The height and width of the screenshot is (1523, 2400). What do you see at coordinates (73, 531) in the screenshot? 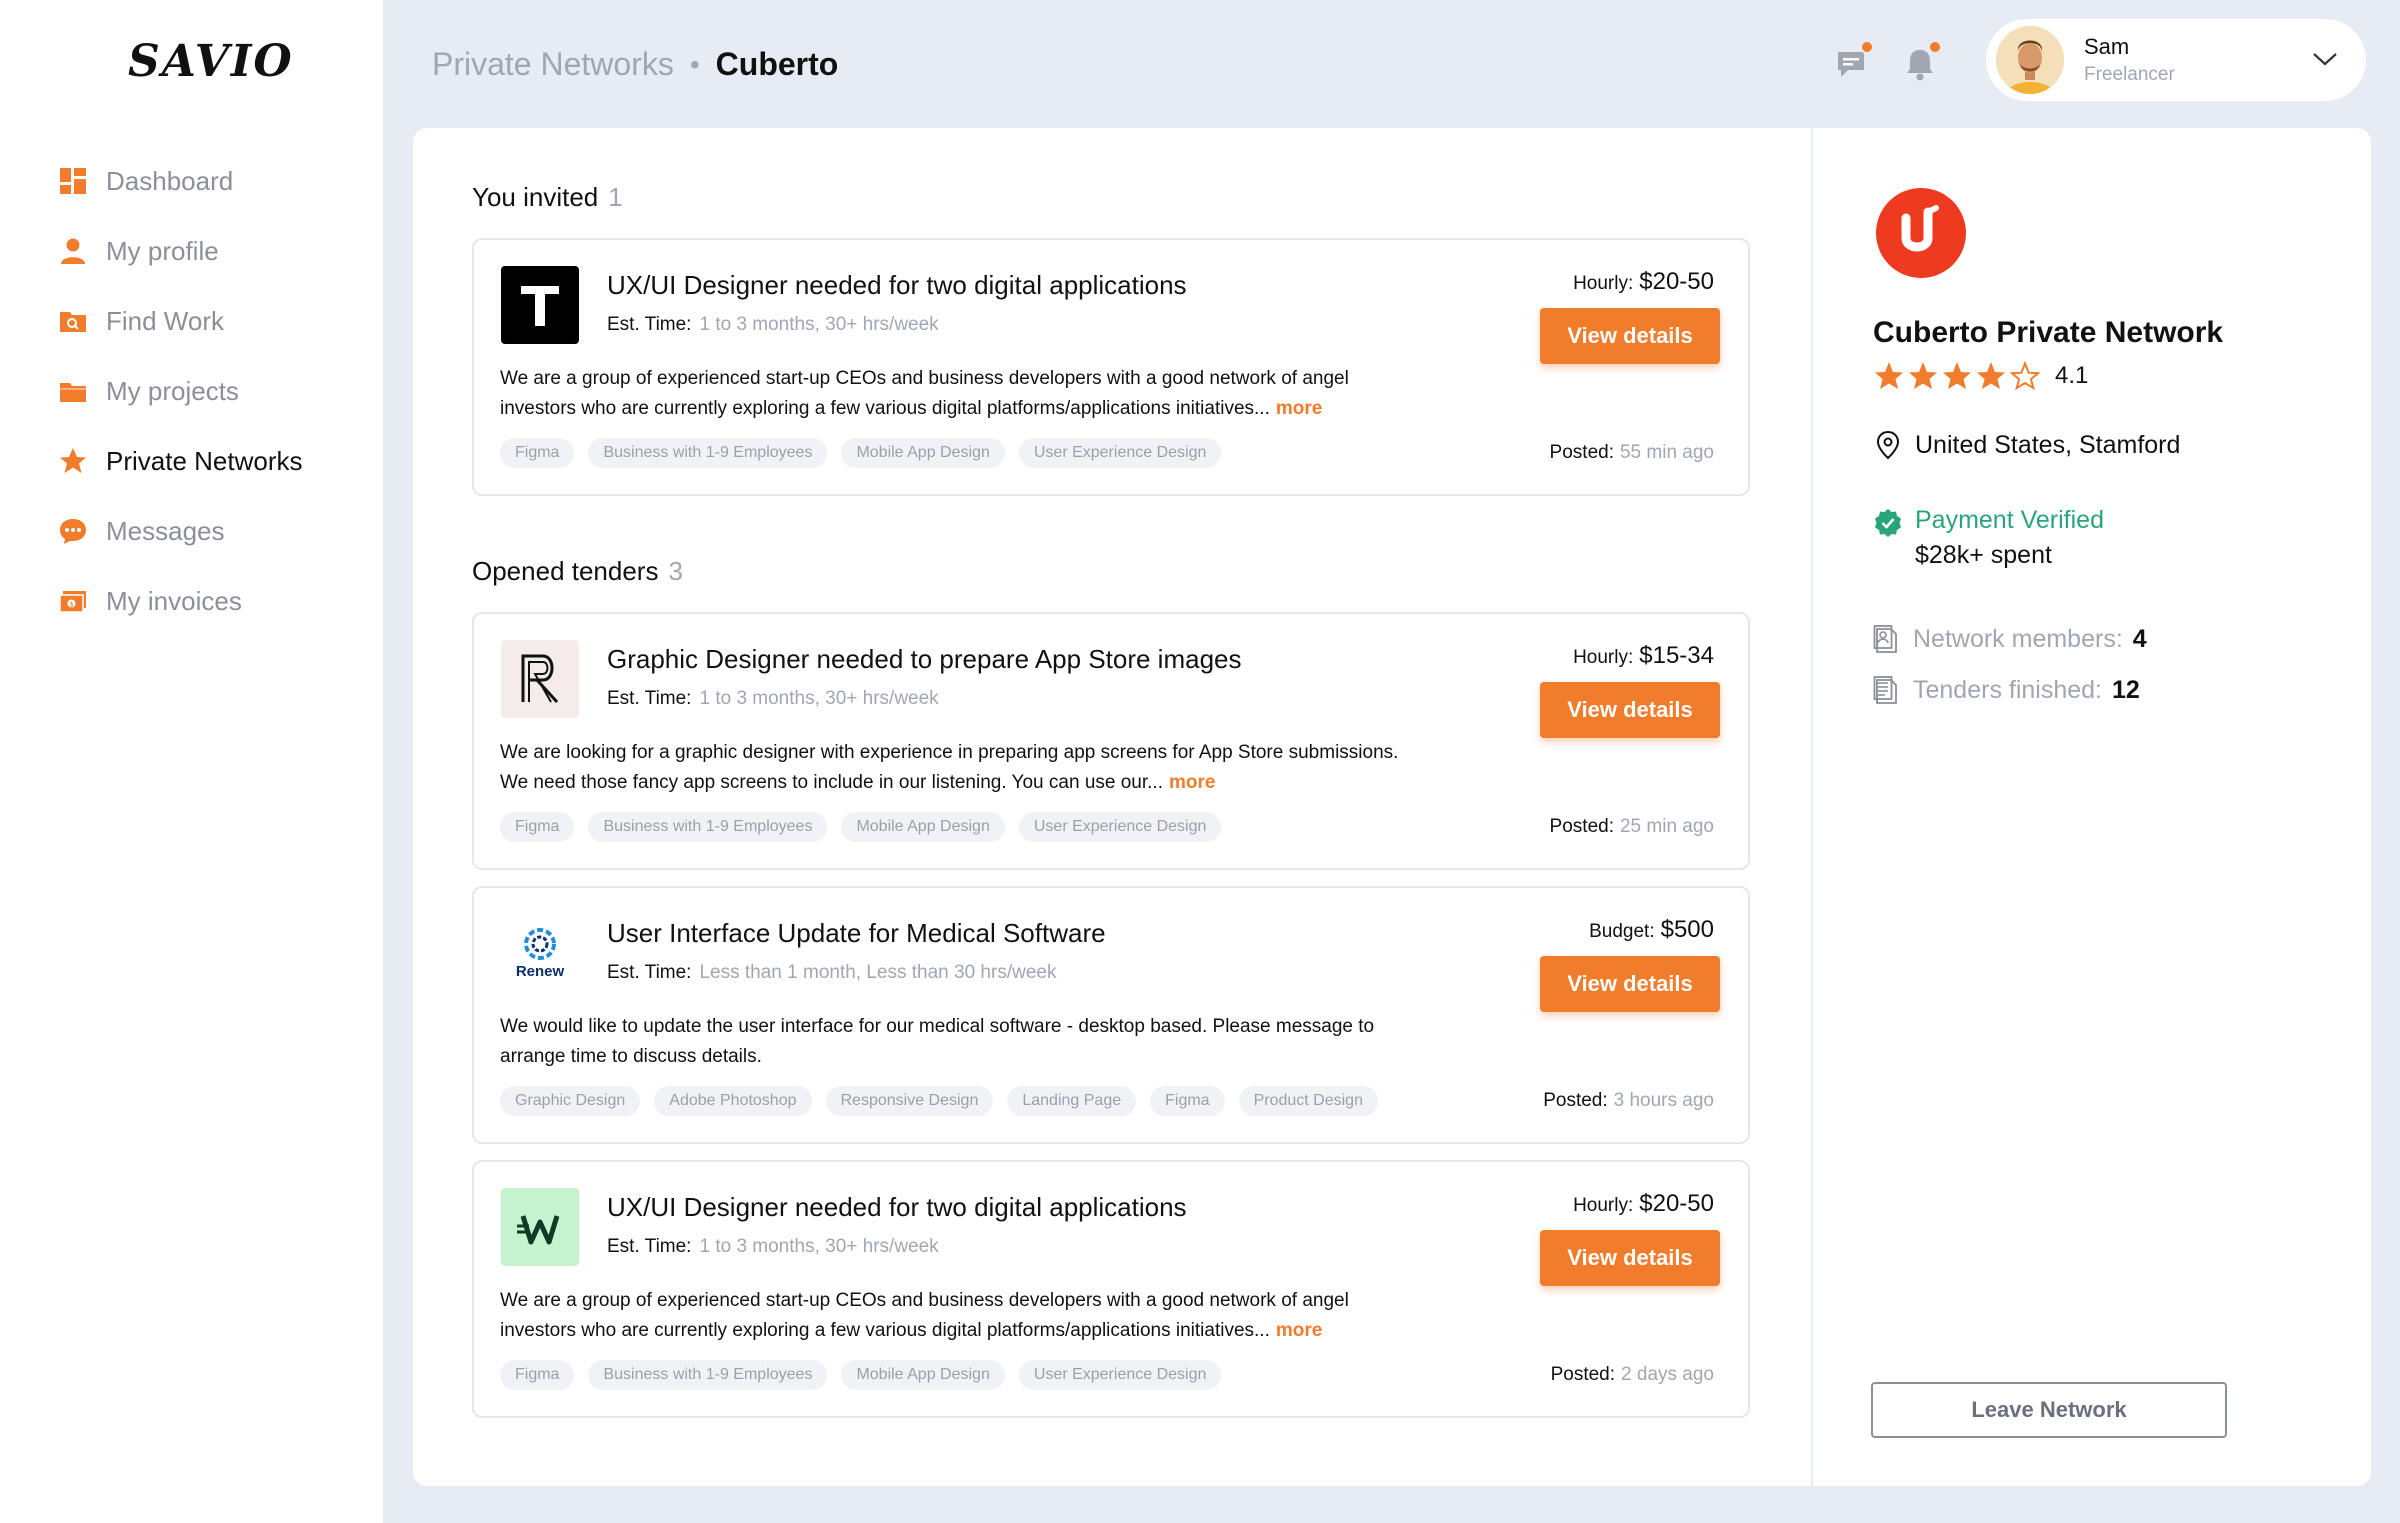
I see `chat-icon` at bounding box center [73, 531].